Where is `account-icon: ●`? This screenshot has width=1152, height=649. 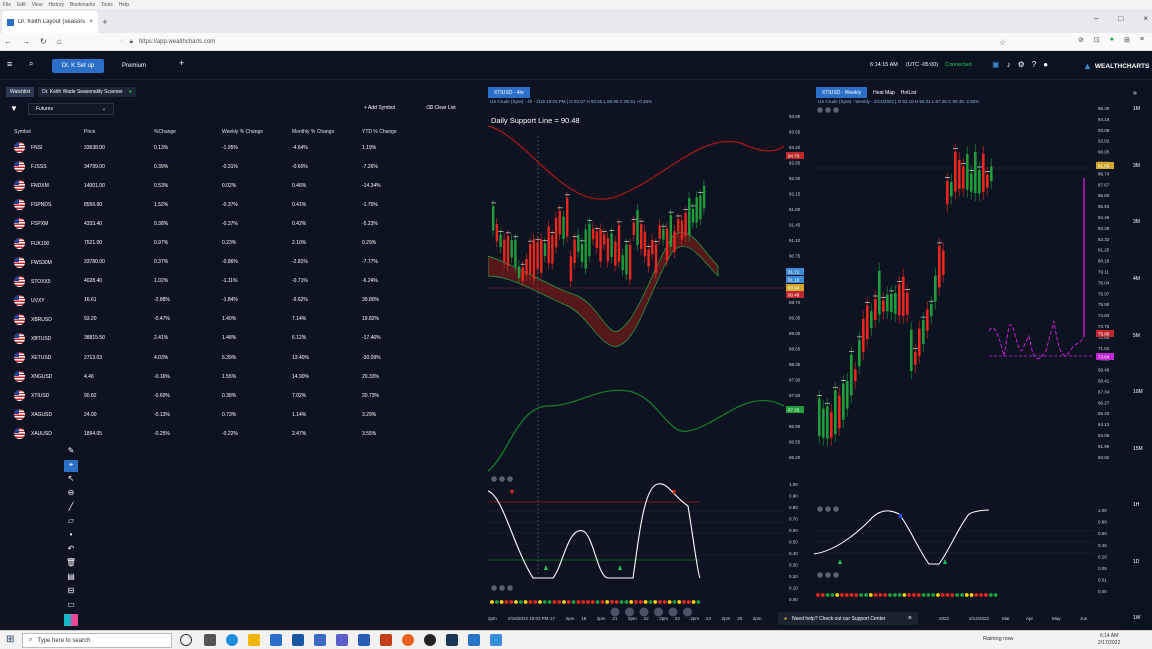 account-icon: ● is located at coordinates (1112, 40).